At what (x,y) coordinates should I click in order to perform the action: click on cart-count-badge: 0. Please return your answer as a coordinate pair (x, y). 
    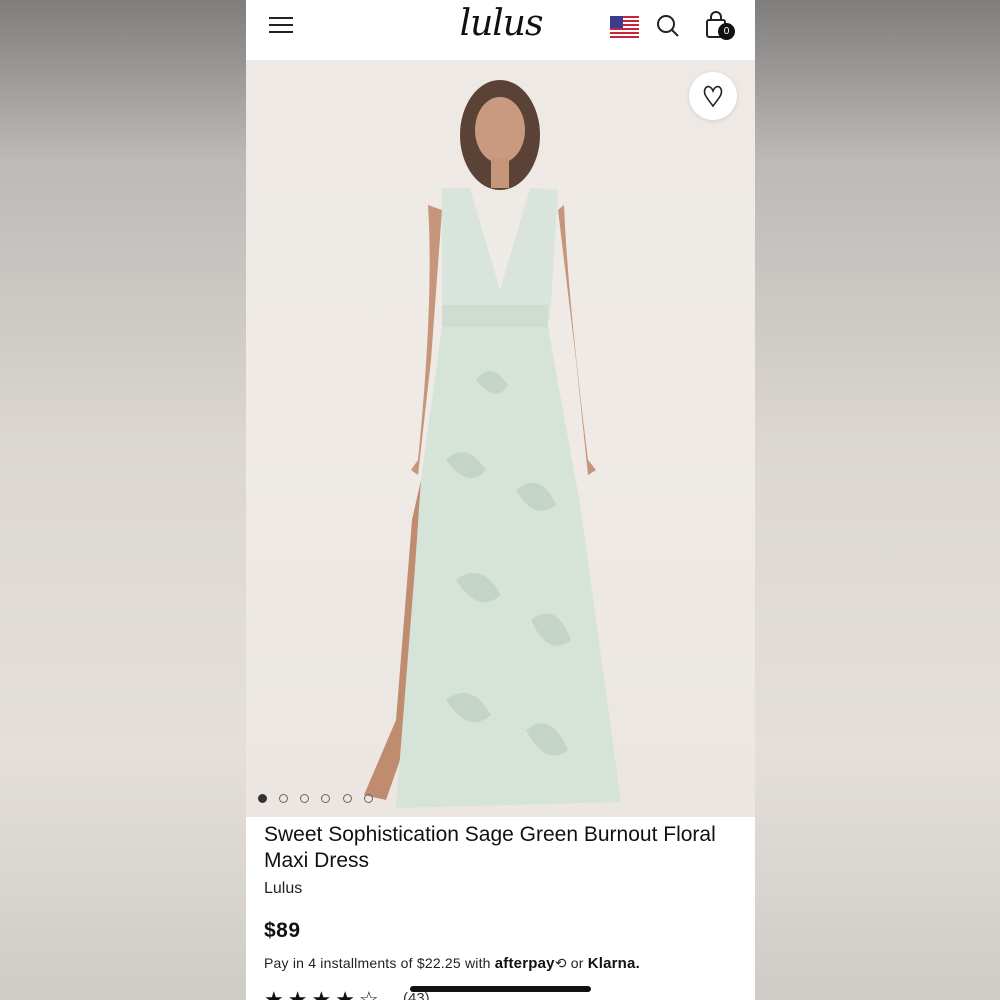
    Looking at the image, I should click on (726, 31).